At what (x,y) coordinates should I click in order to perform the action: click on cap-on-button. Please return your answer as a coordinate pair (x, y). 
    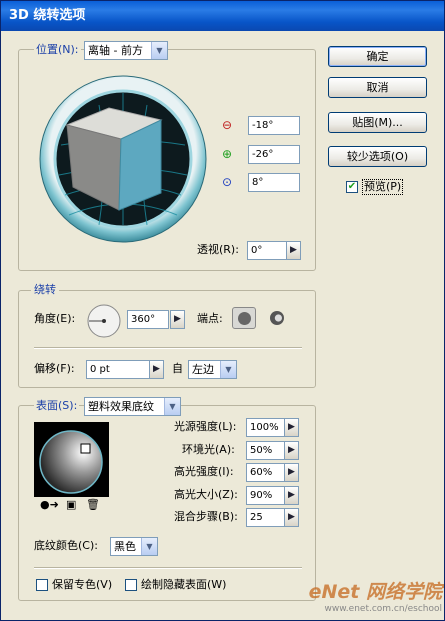
    Looking at the image, I should click on (244, 318).